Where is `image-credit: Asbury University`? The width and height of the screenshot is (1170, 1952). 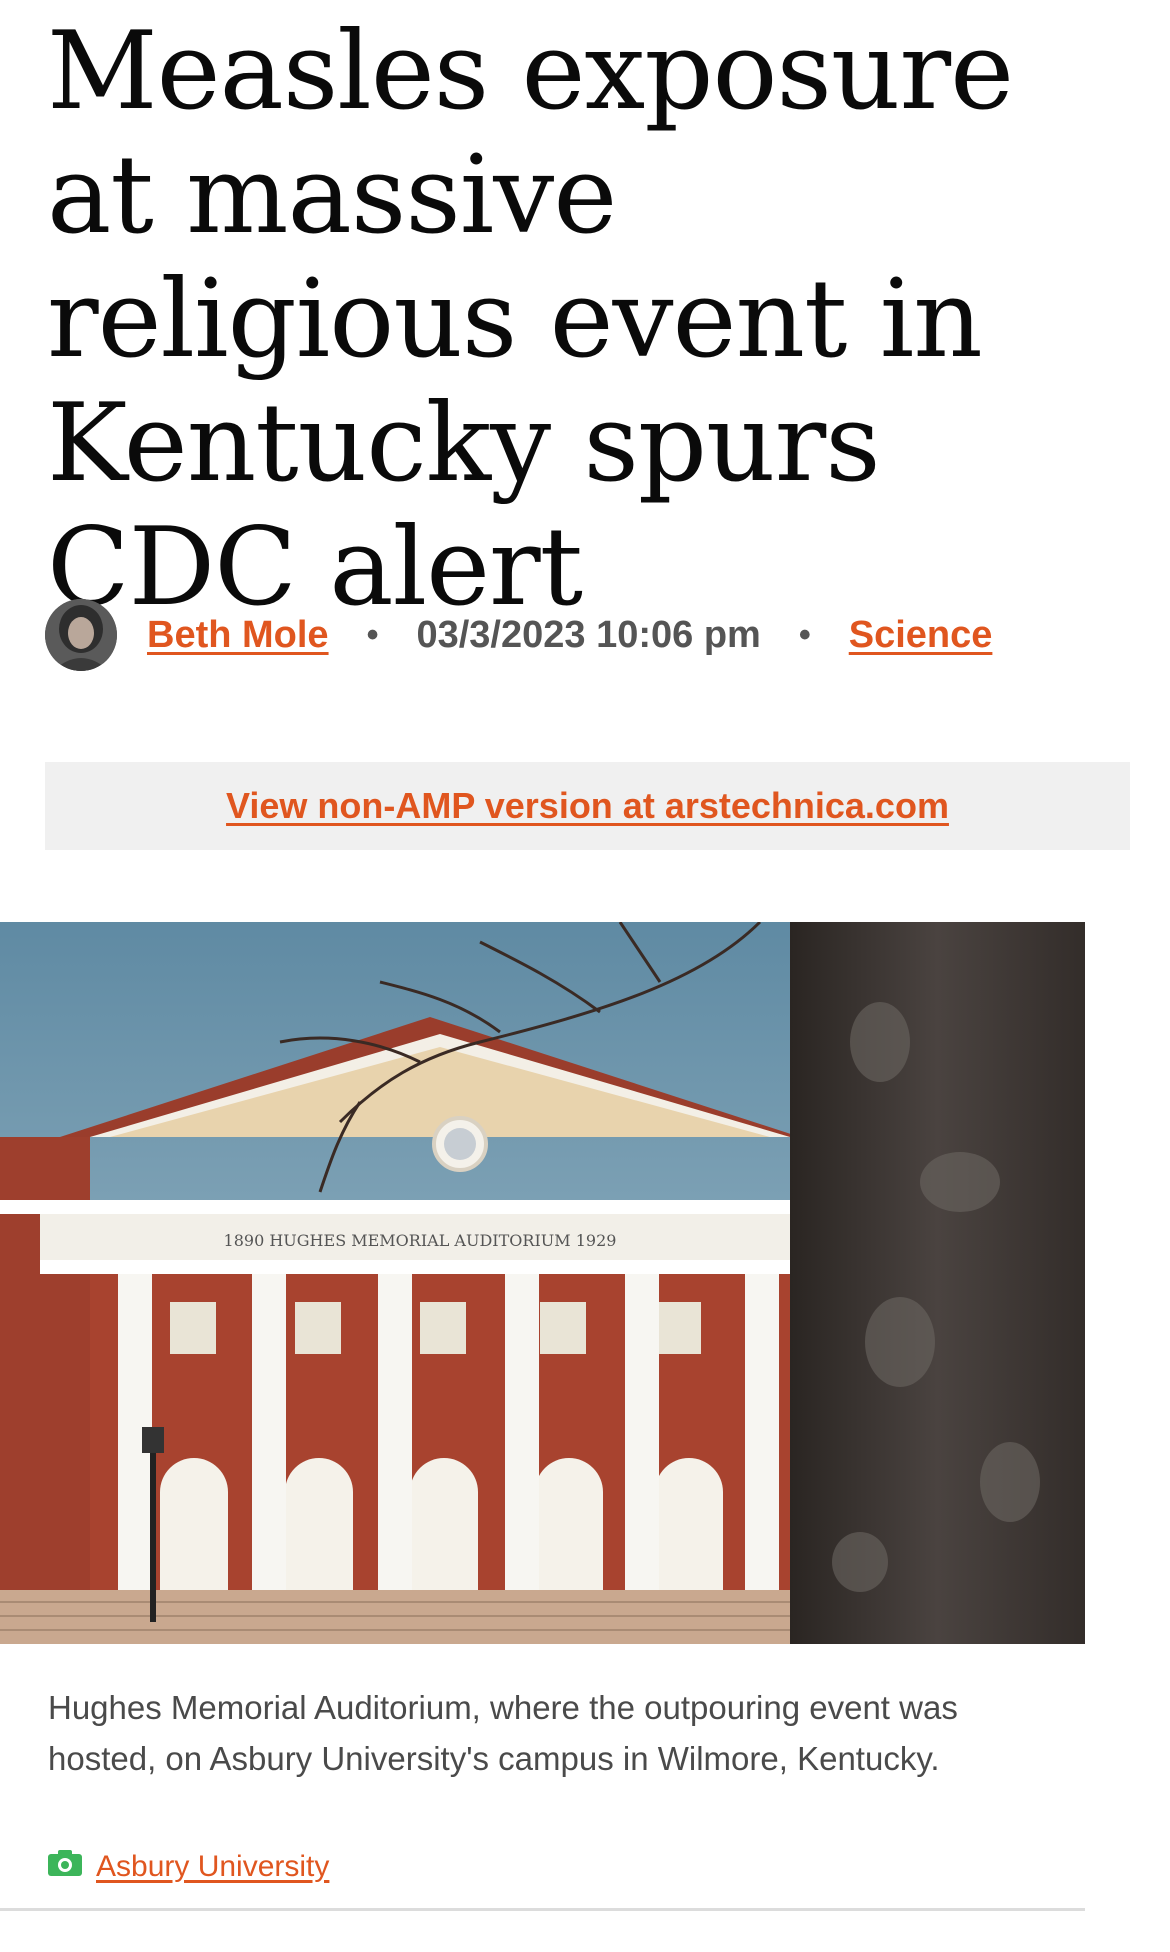 image-credit: Asbury University is located at coordinates (188, 1867).